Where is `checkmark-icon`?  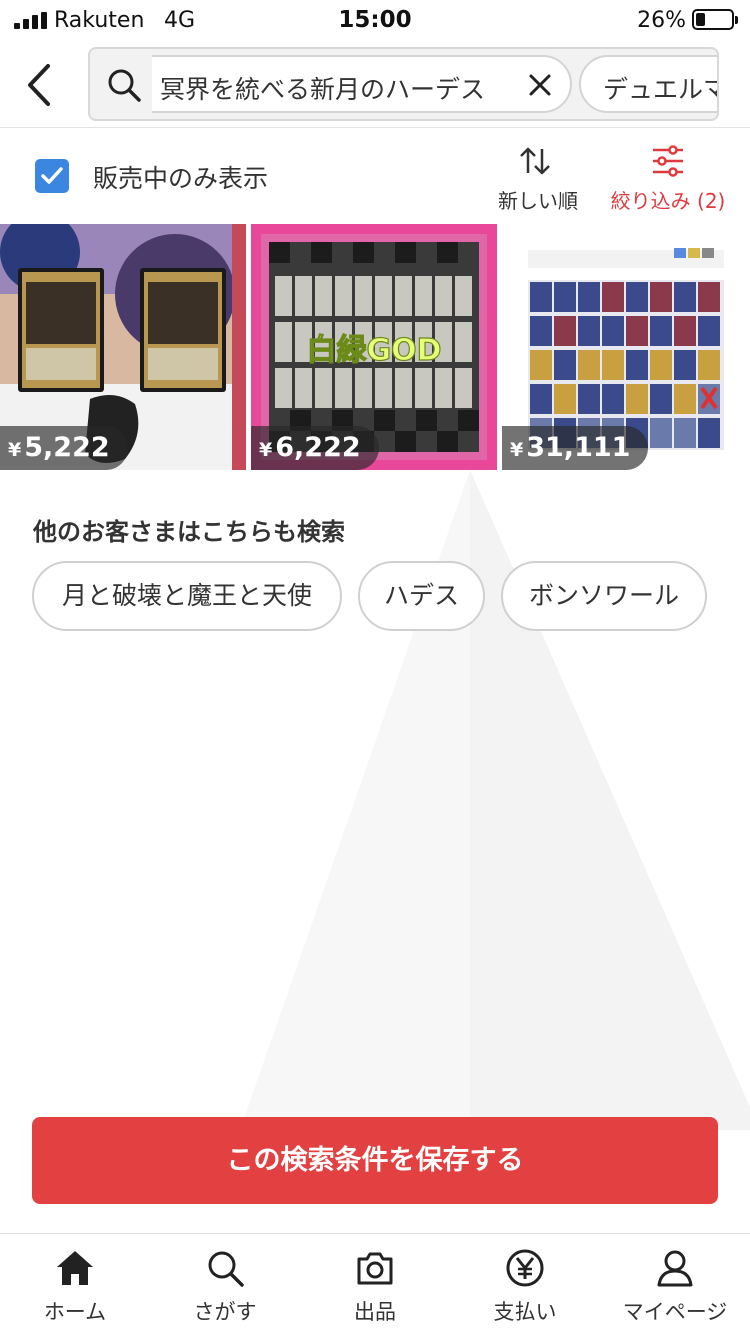
checkmark-icon is located at coordinates (52, 175).